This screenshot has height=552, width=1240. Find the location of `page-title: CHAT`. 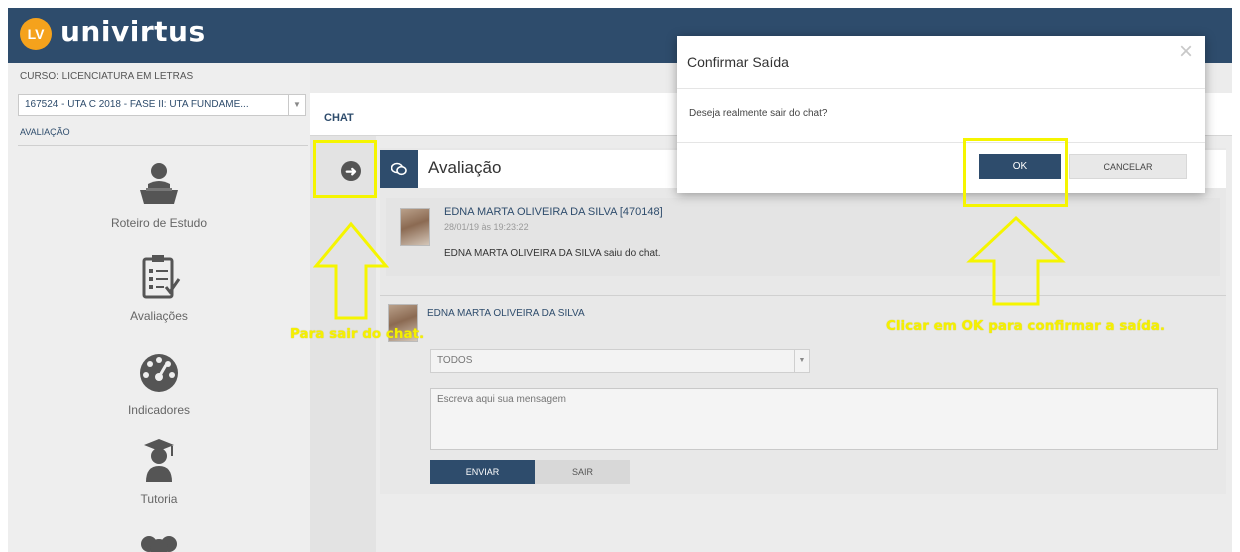

page-title: CHAT is located at coordinates (339, 118).